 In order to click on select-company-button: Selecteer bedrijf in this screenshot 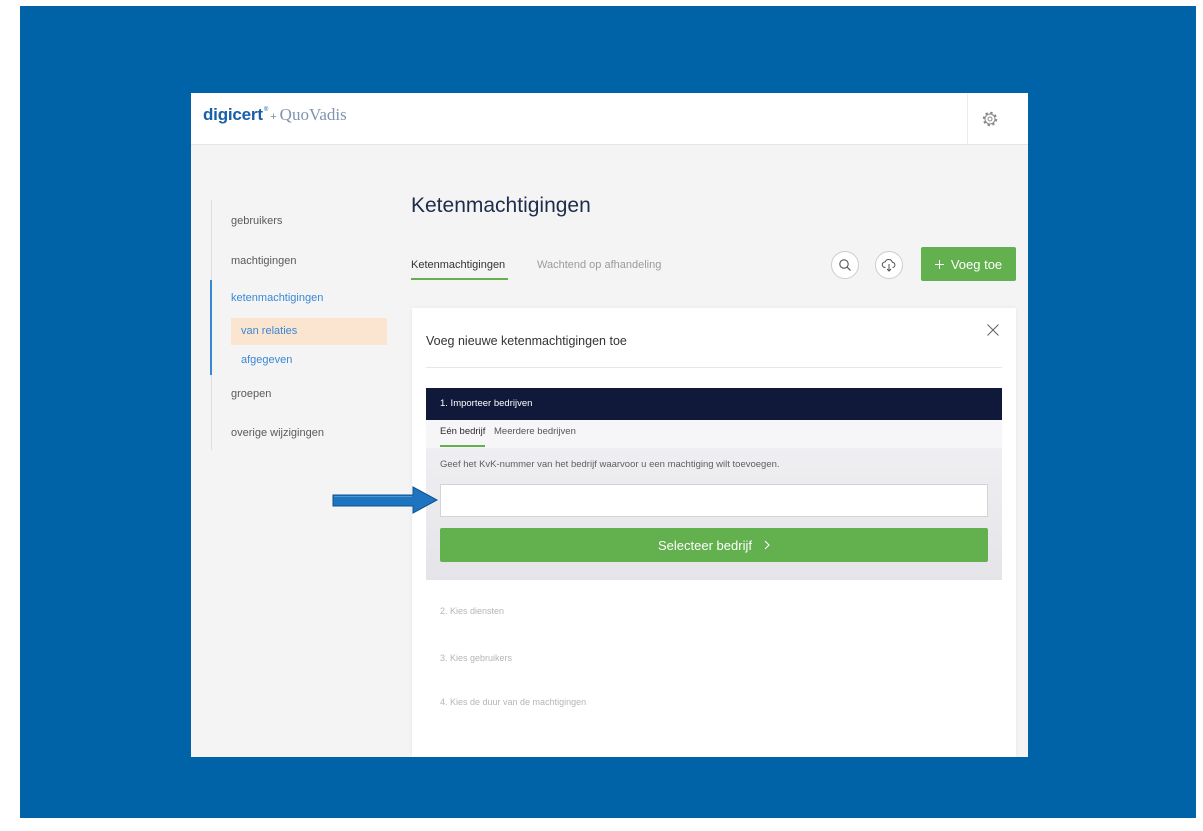, I will do `click(714, 545)`.